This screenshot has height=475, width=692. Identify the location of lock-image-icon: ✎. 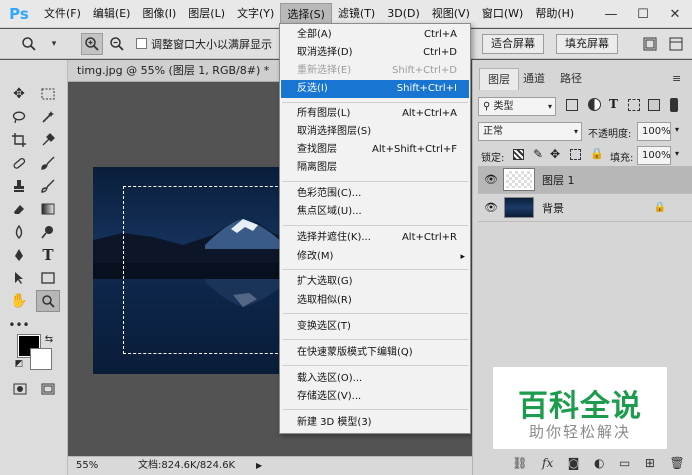
(538, 154).